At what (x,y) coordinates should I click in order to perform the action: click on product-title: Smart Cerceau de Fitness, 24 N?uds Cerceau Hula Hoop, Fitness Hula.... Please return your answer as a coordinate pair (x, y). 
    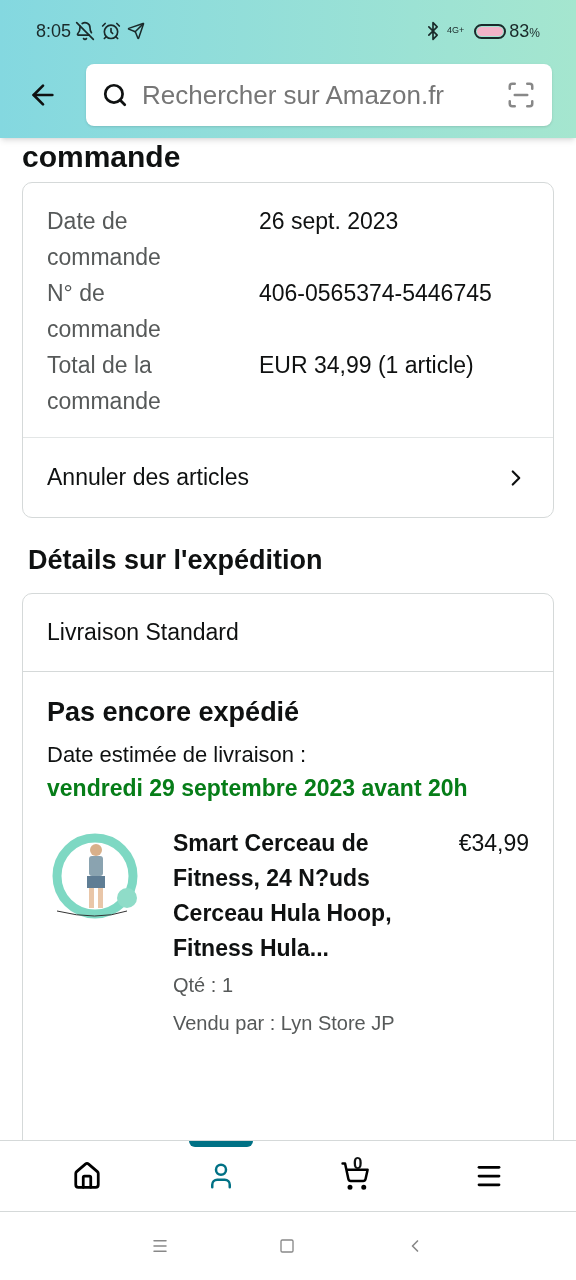
    Looking at the image, I should click on (290, 896).